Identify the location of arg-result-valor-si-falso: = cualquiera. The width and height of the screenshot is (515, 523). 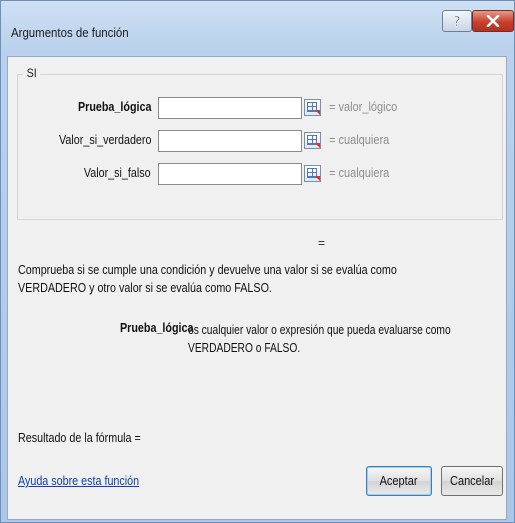
(359, 173).